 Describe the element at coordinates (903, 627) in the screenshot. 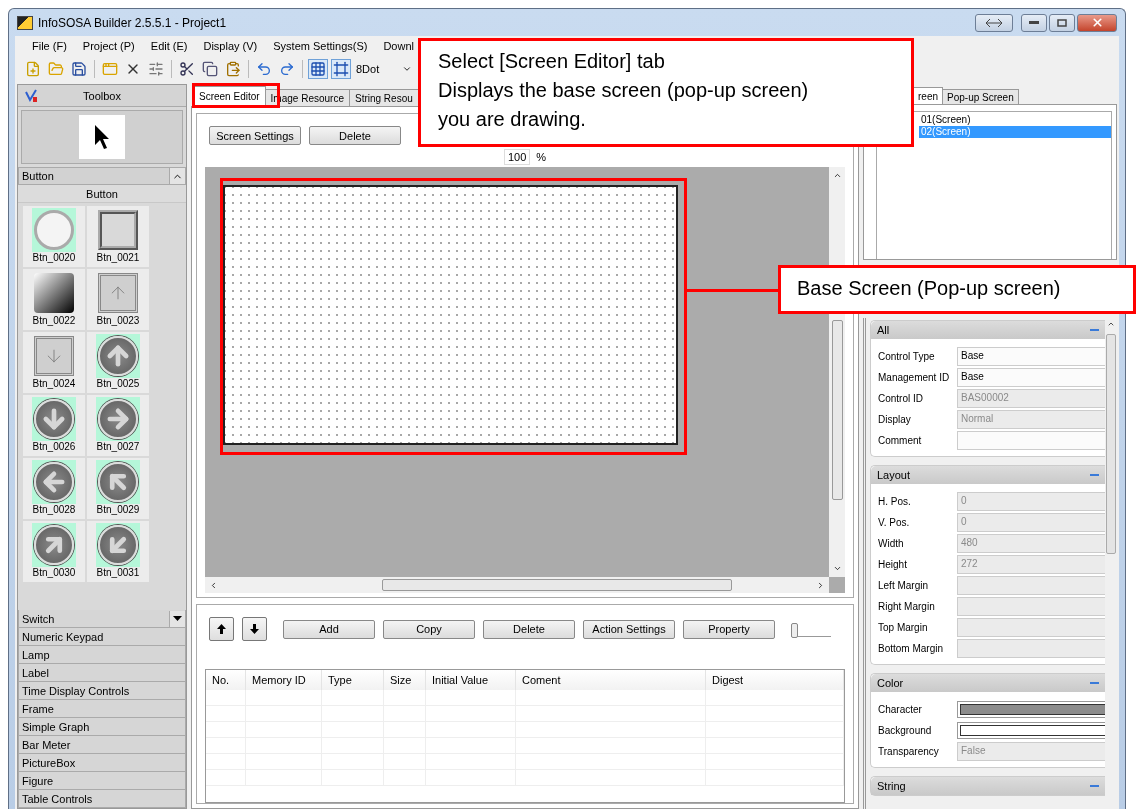

I see `property-label: Top Margin` at that location.